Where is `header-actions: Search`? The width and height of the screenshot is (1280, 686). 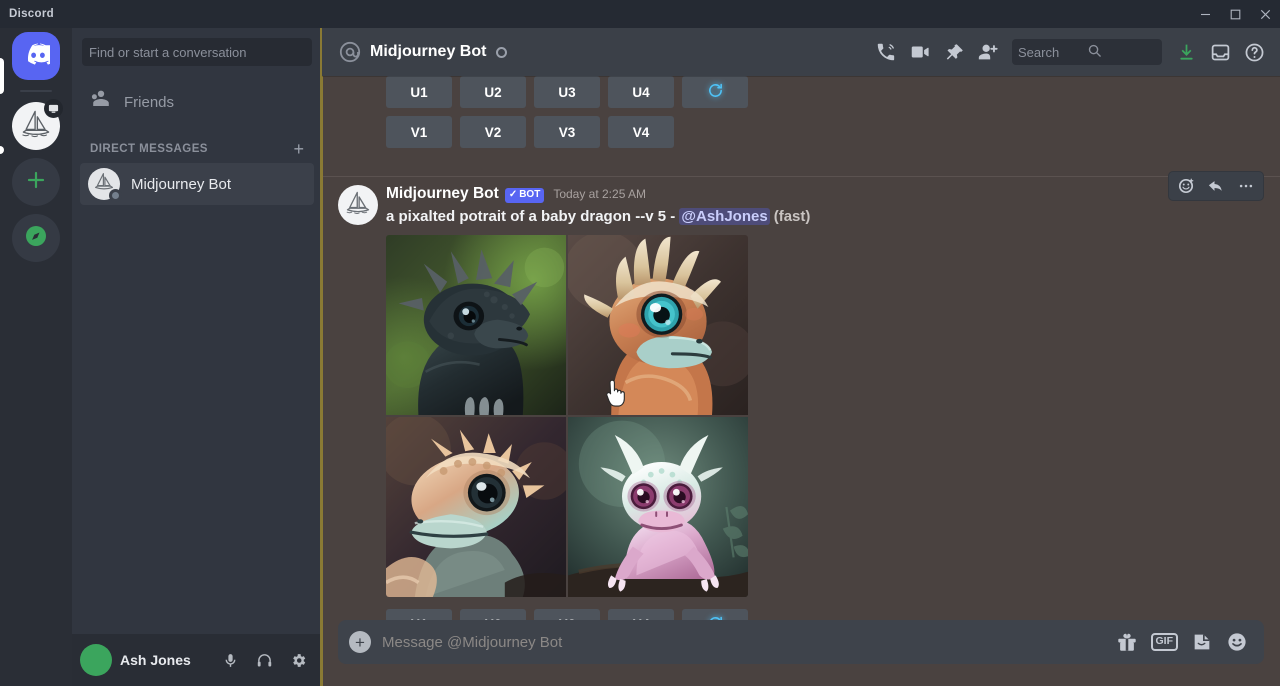
header-actions: Search is located at coordinates (1070, 52).